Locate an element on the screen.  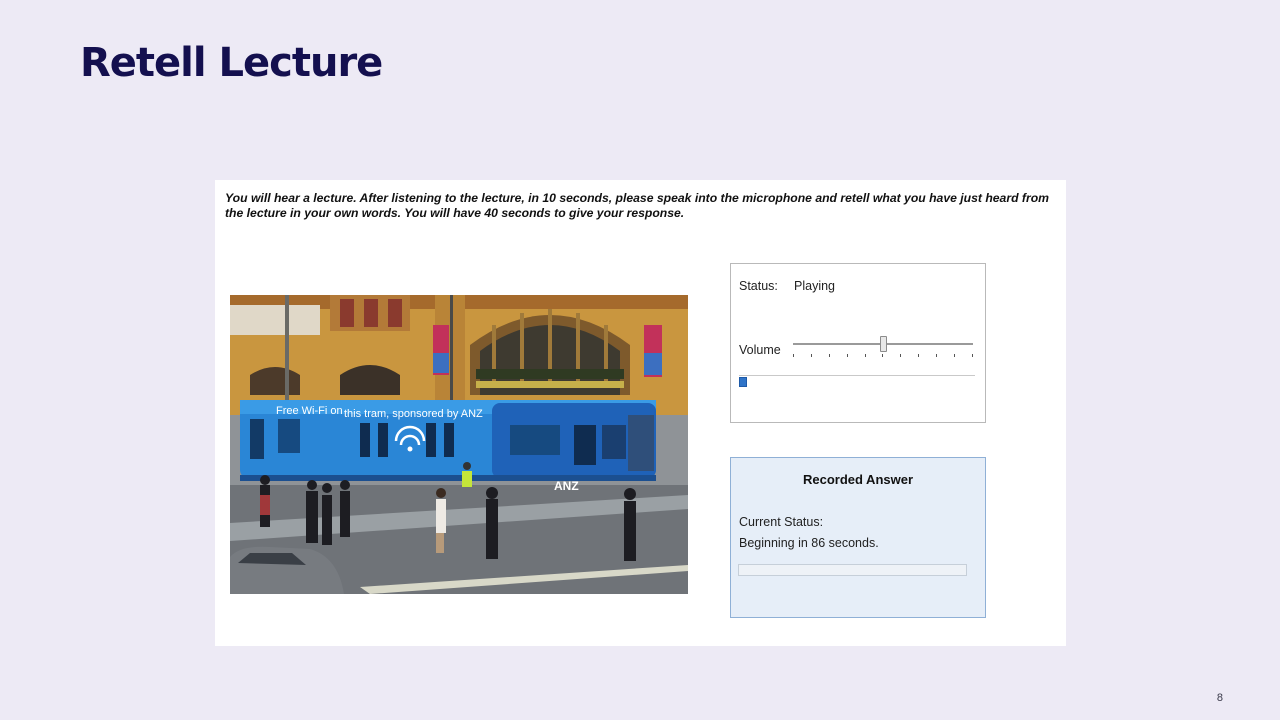
record-progress-bar is located at coordinates (852, 570).